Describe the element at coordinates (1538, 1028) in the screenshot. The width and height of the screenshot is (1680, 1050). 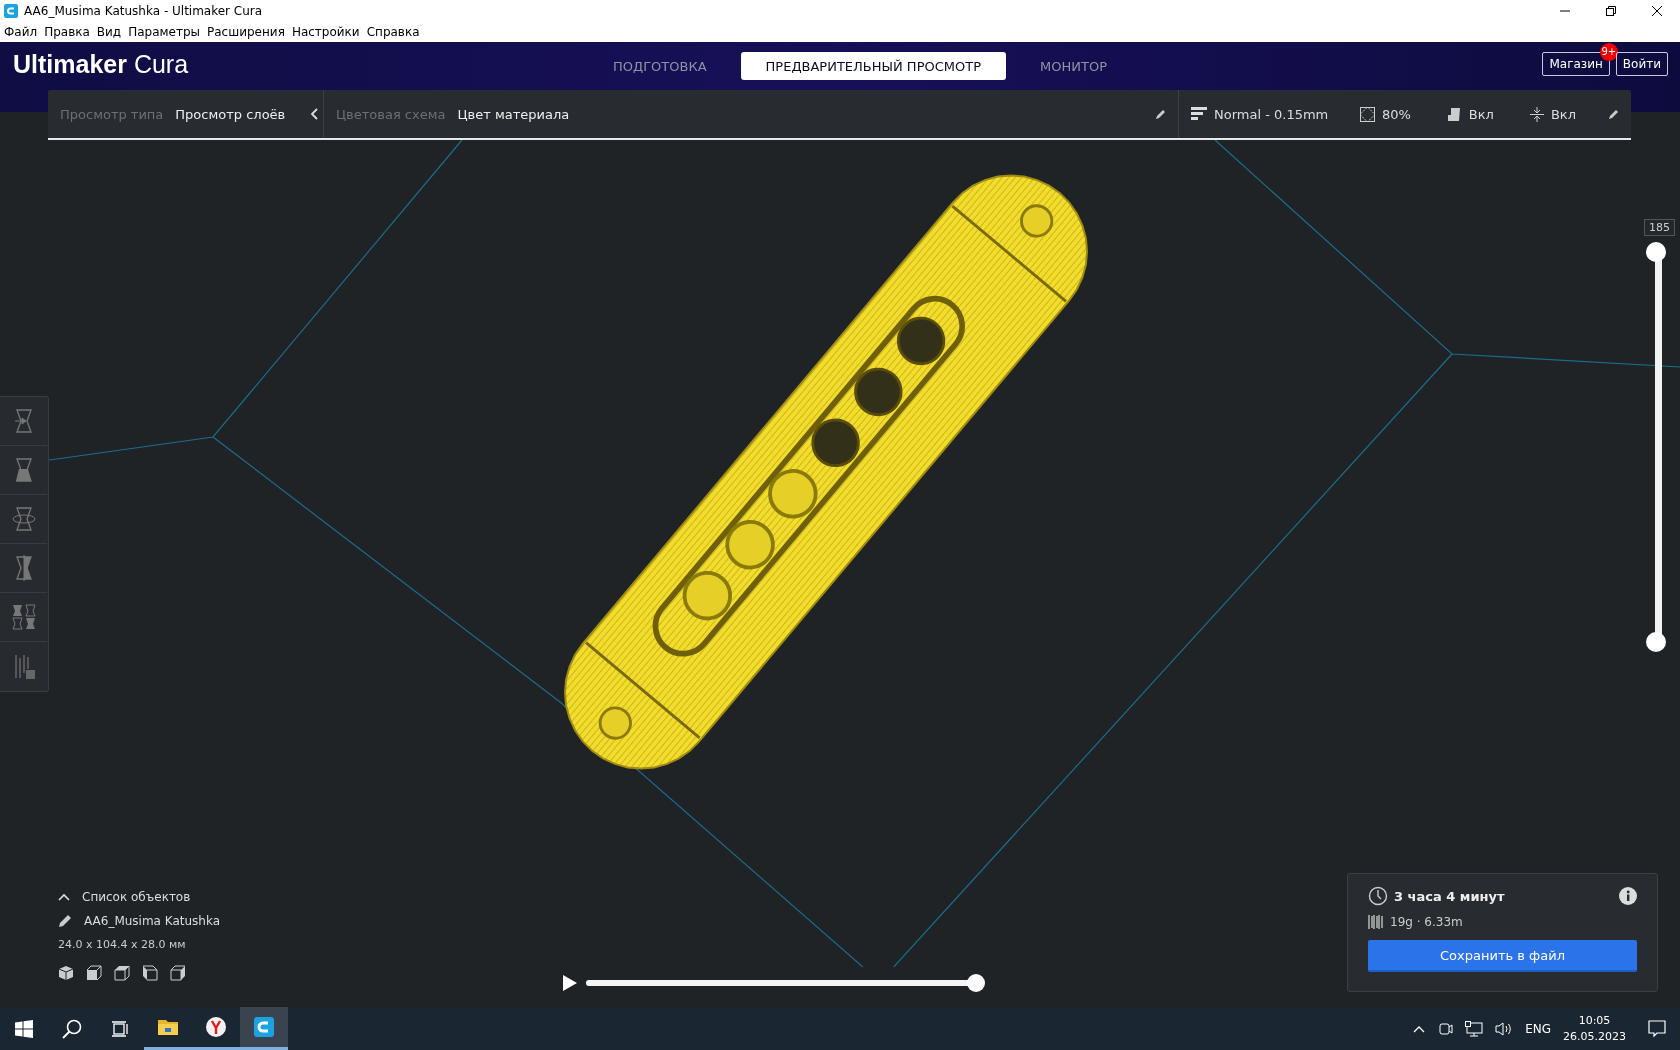
I see `input-language: ENG` at that location.